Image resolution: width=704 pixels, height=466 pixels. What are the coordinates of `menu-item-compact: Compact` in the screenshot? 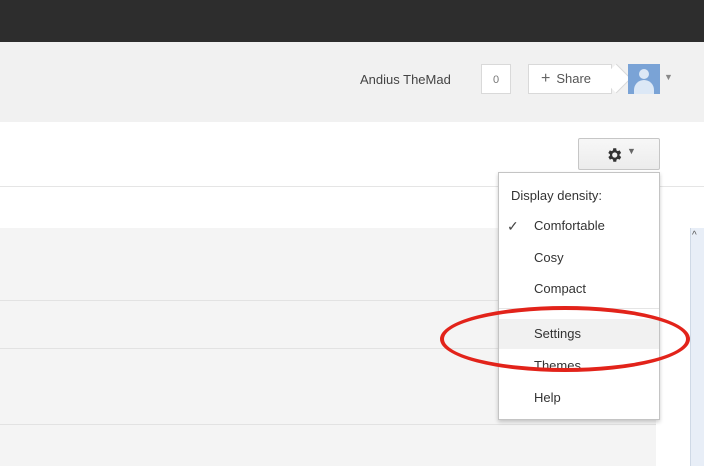 It's located at (579, 289).